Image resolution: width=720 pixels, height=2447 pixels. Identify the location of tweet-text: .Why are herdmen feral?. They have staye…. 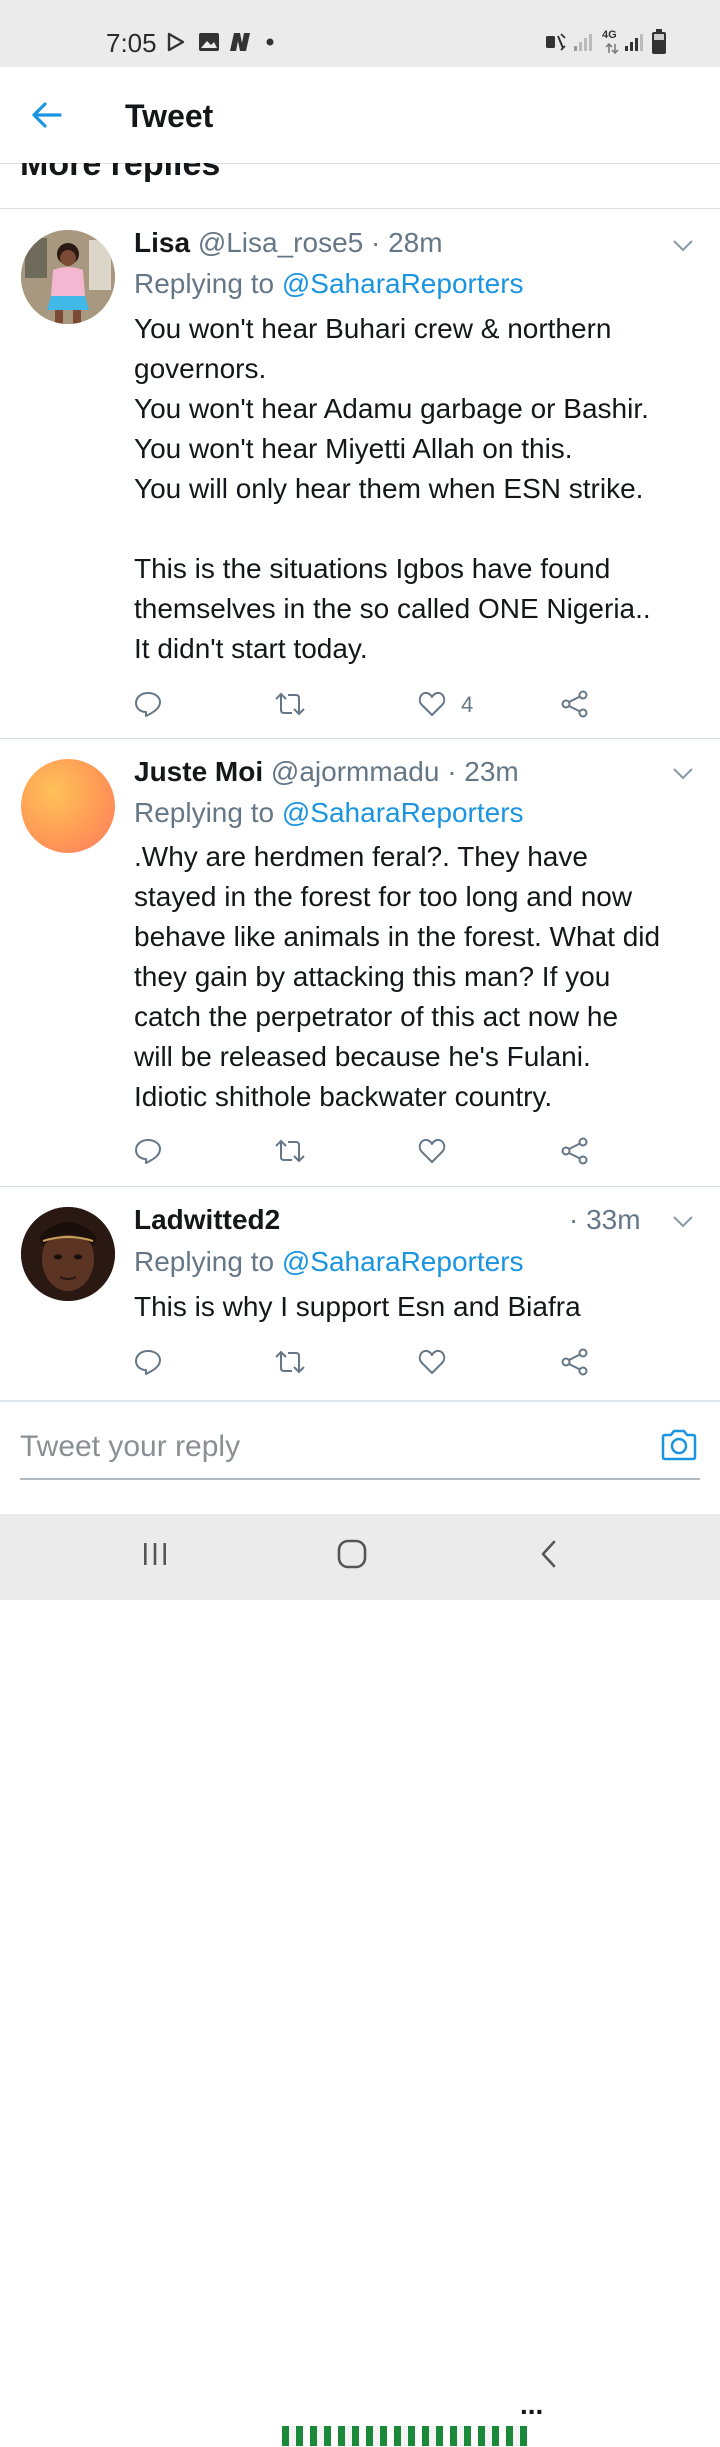
(397, 976).